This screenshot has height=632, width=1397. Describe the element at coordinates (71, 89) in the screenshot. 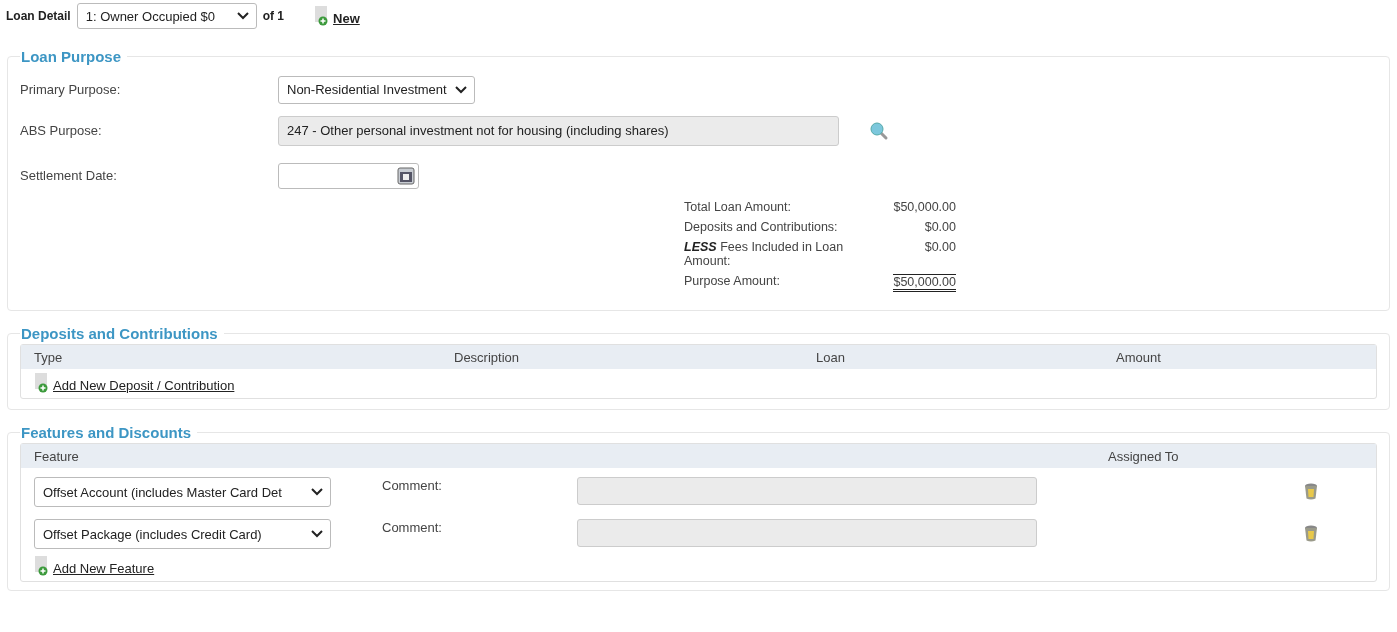

I see `field-label: Primary Purpose:` at that location.